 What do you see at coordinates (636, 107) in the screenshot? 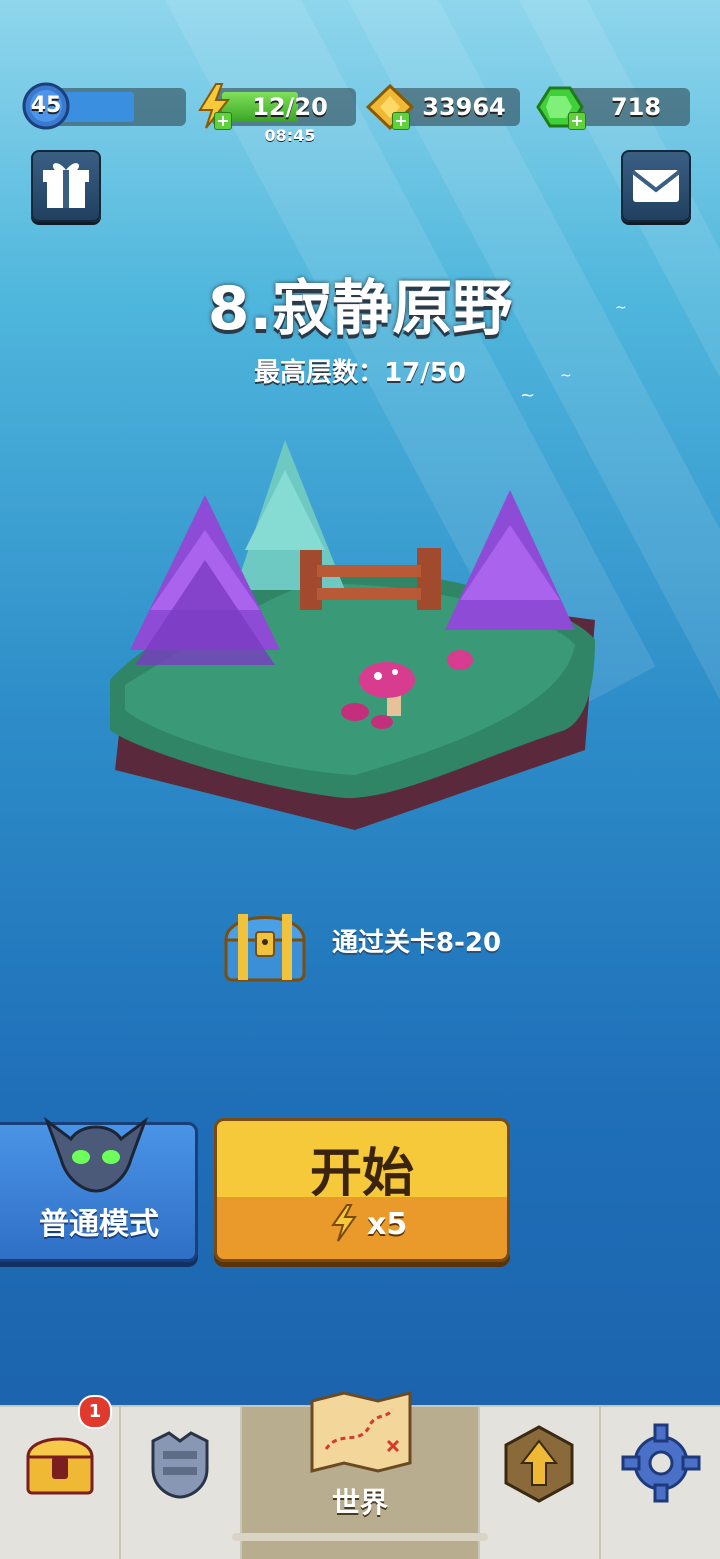
I see `gem-value: 718` at bounding box center [636, 107].